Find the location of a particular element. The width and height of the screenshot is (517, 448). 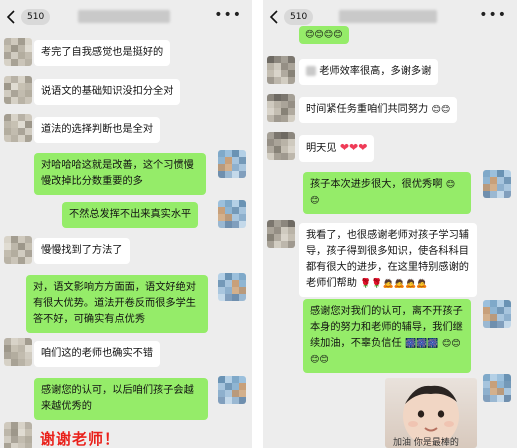

message-bubble: 慢慢找到了方法了 is located at coordinates (82, 251).